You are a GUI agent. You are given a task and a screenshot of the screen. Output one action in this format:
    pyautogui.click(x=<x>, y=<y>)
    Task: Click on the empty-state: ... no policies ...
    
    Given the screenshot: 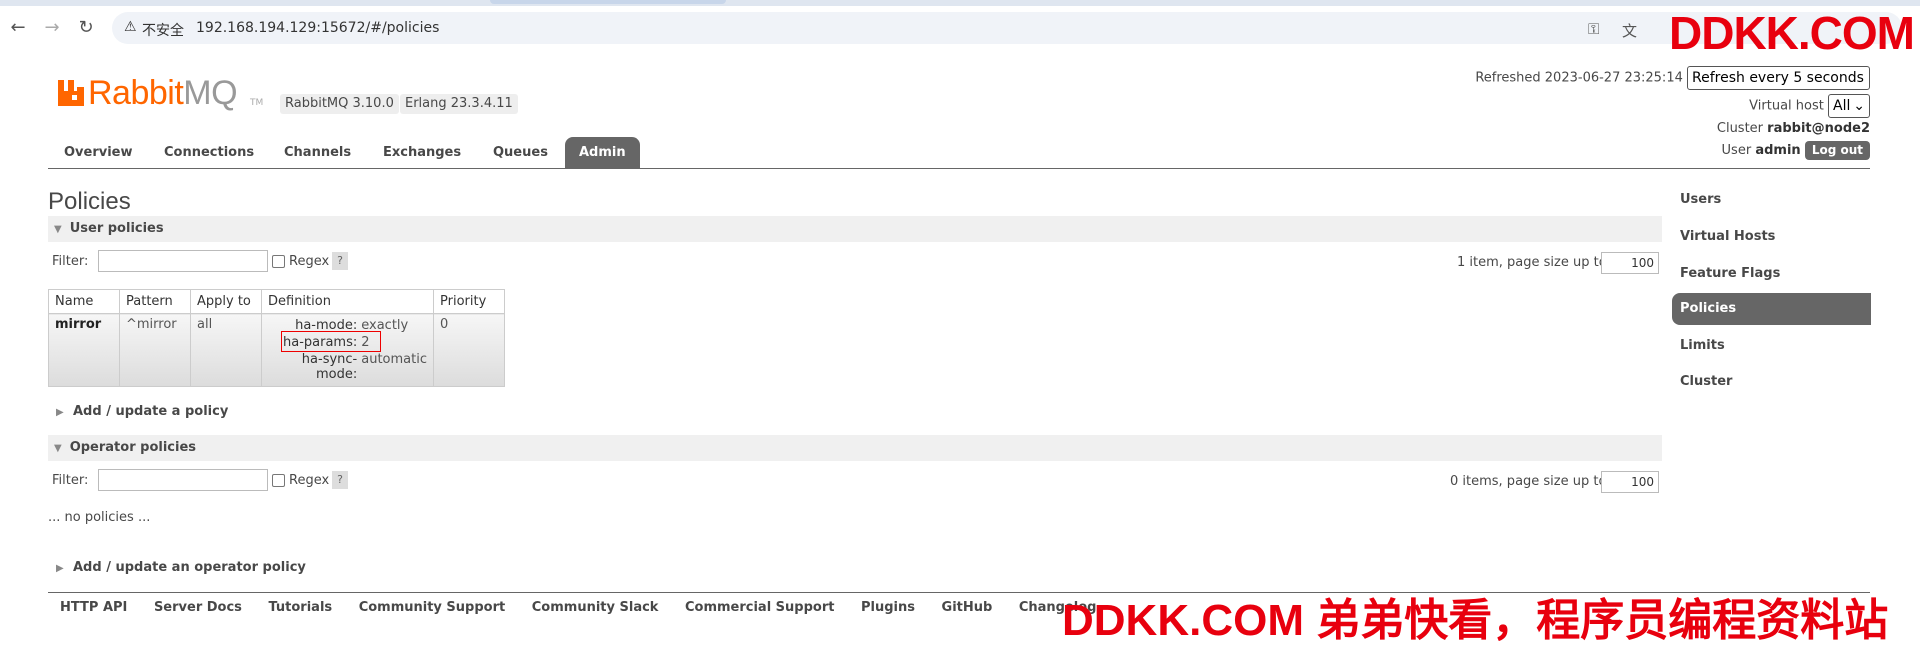 What is the action you would take?
    pyautogui.click(x=99, y=517)
    